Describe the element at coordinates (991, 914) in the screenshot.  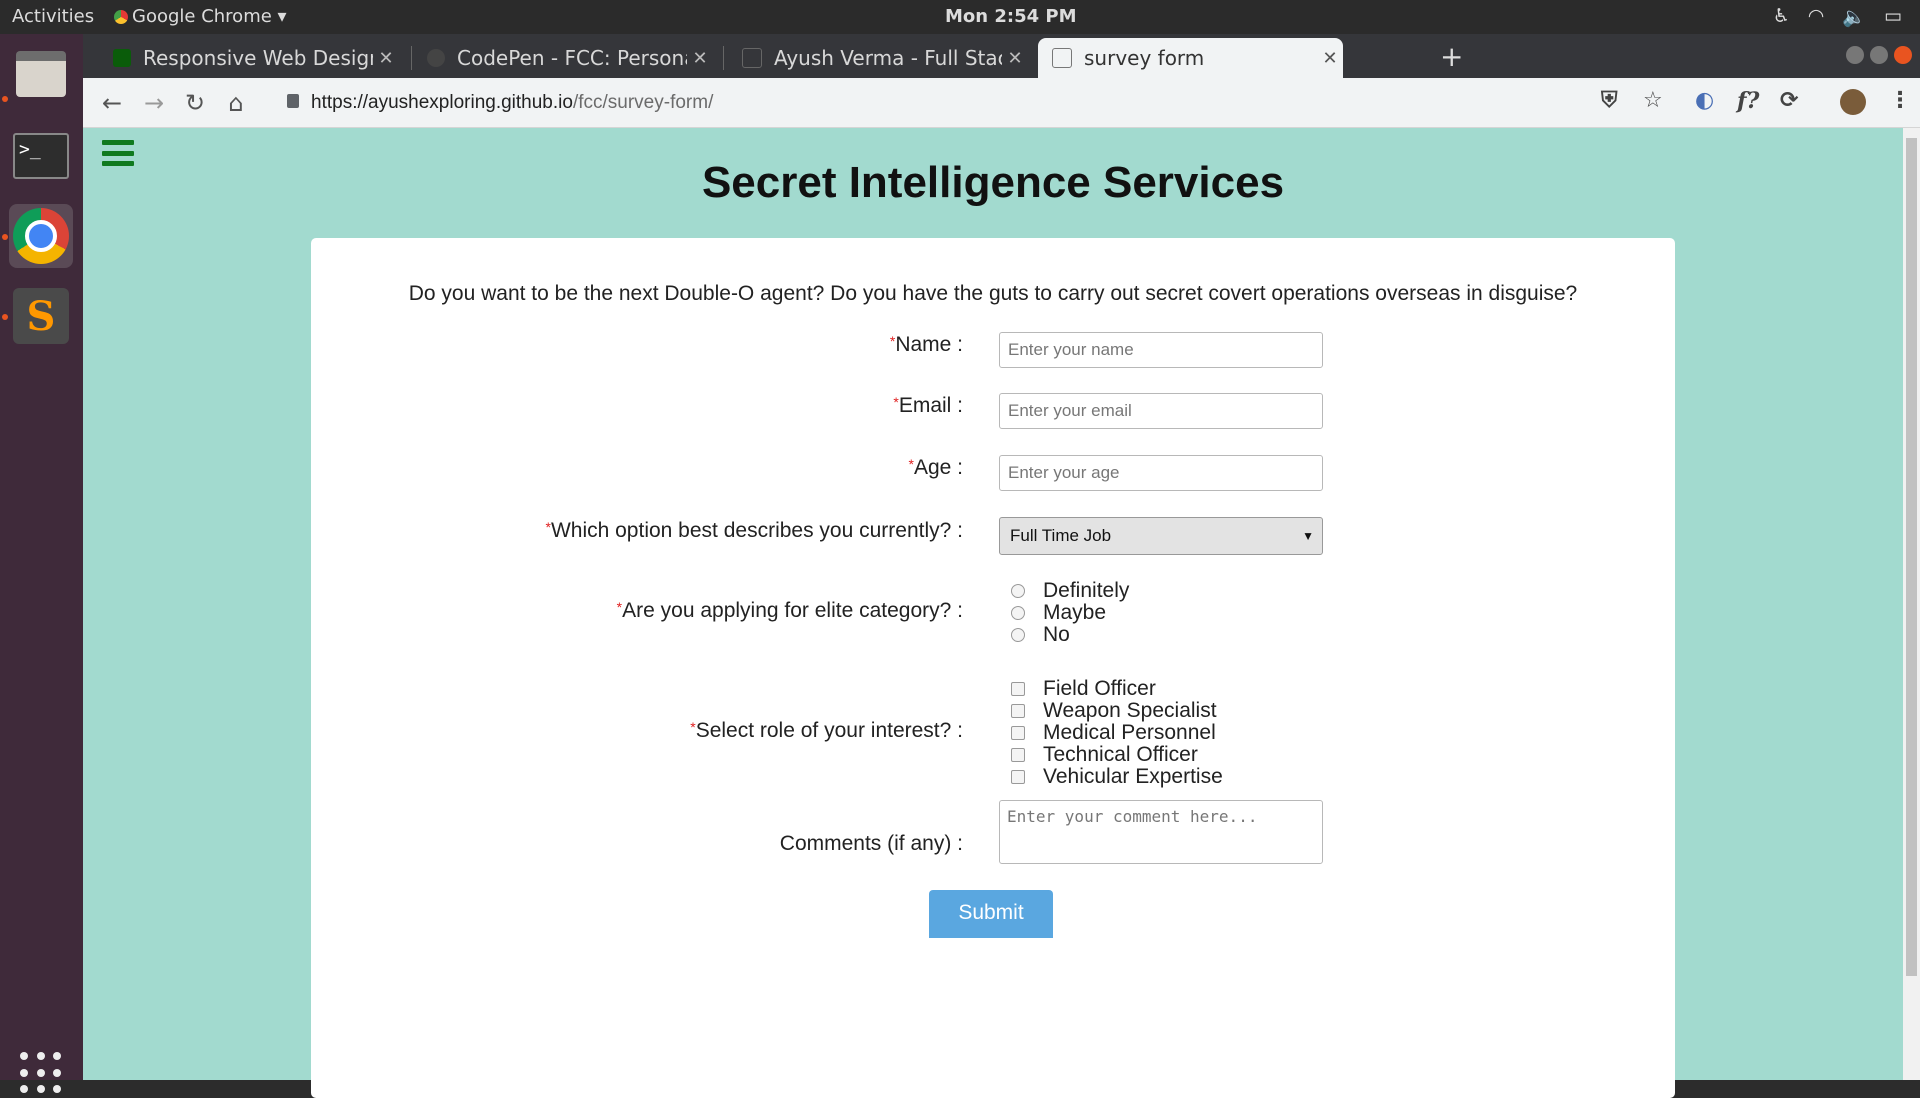
I see `submit-button: Submit` at that location.